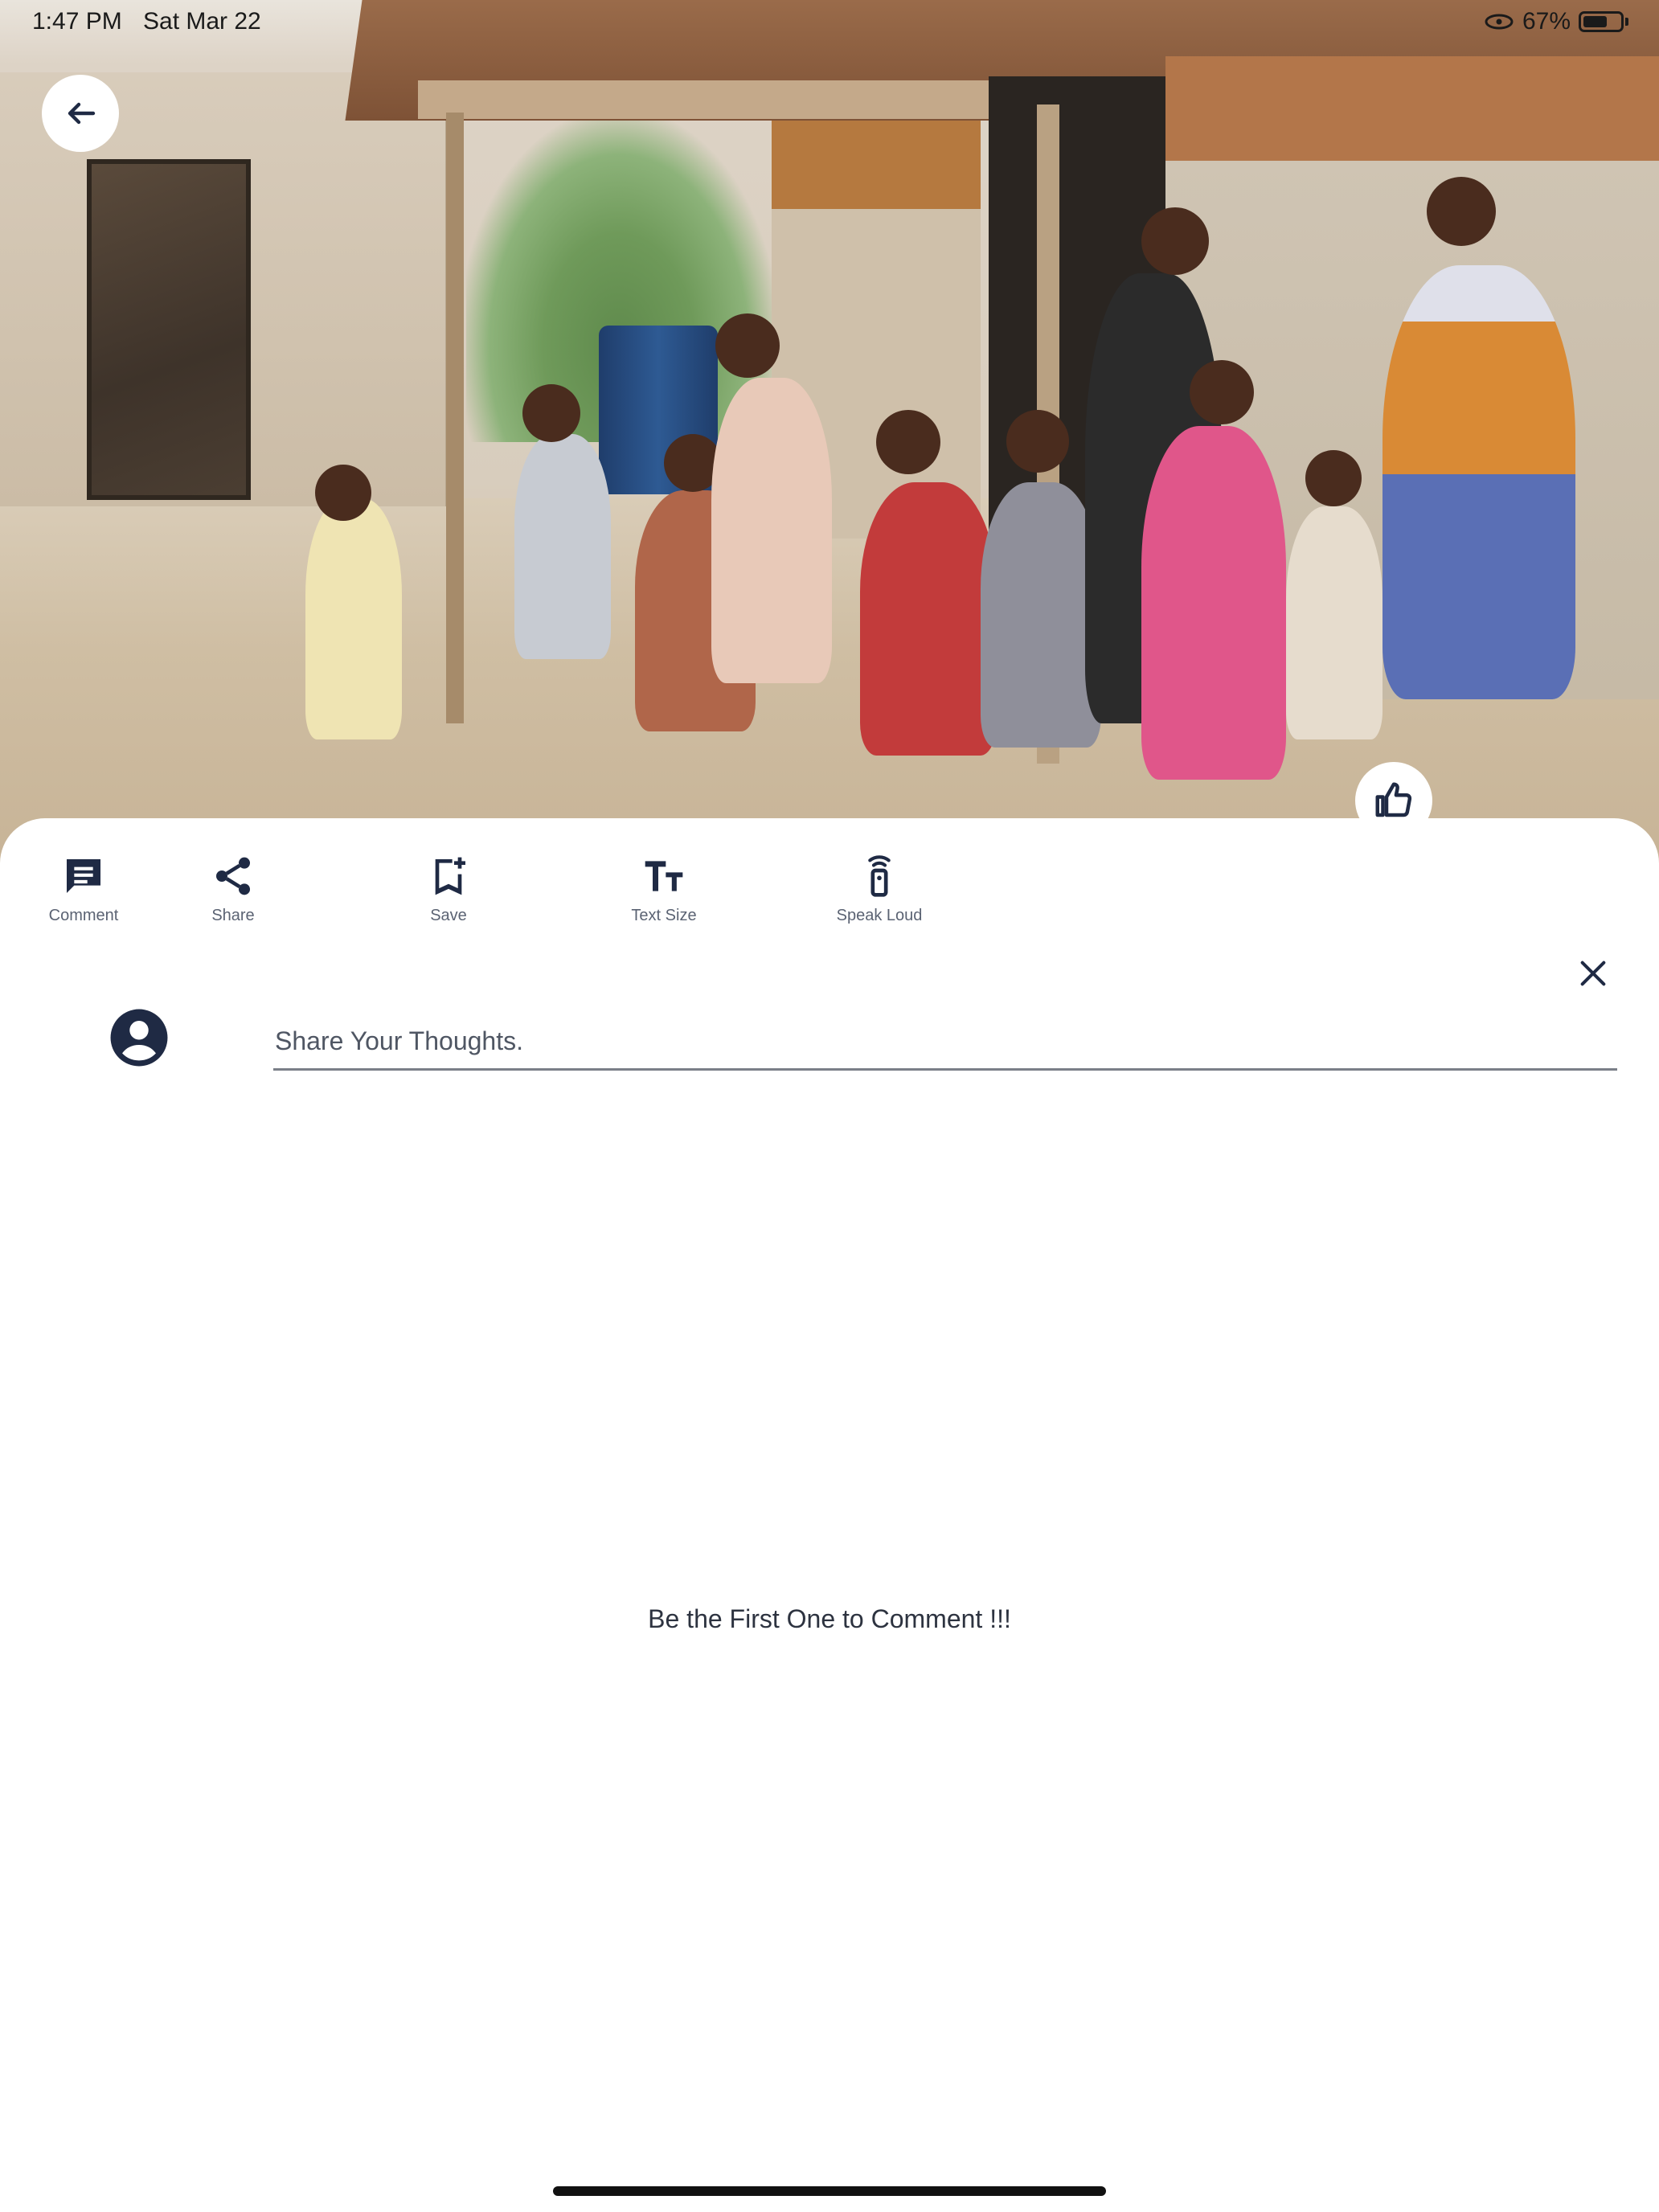 This screenshot has height=2212, width=1659. I want to click on close-icon, so click(1593, 973).